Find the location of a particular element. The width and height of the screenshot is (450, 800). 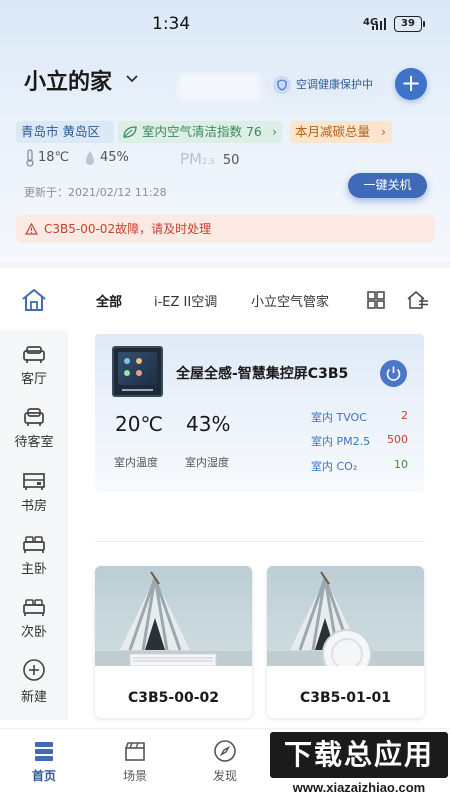

metric-label: 室内 TVOC is located at coordinates (339, 417).